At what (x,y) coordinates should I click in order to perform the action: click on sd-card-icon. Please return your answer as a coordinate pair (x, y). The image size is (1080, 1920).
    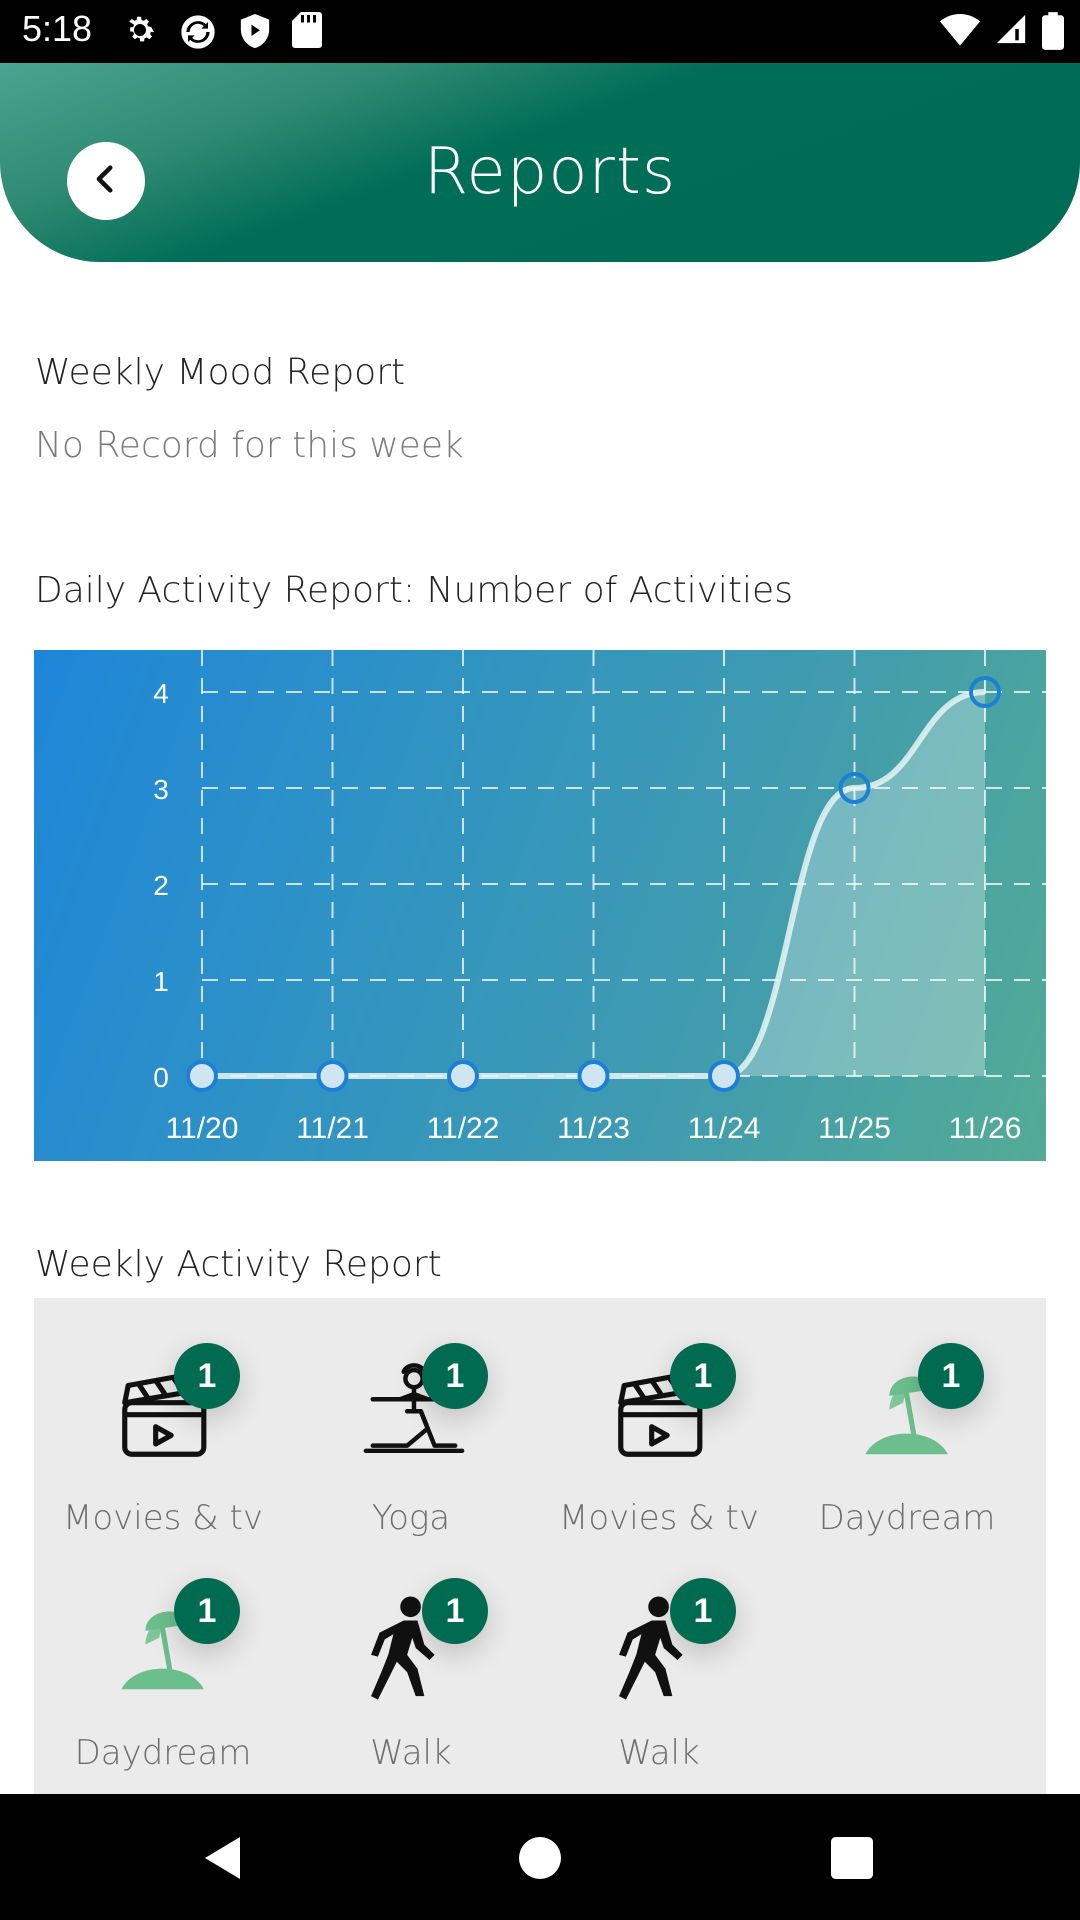
    Looking at the image, I should click on (307, 32).